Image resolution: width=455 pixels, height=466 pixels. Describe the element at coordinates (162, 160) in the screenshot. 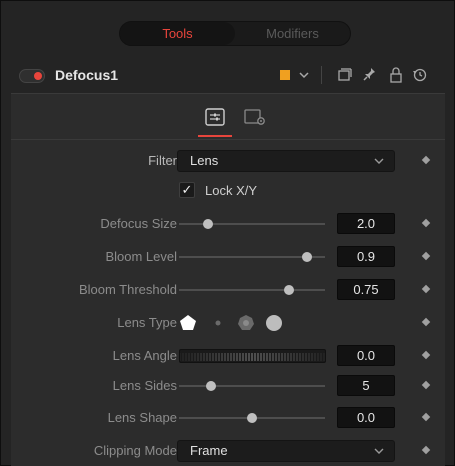

I see `filter-label: Filter` at that location.